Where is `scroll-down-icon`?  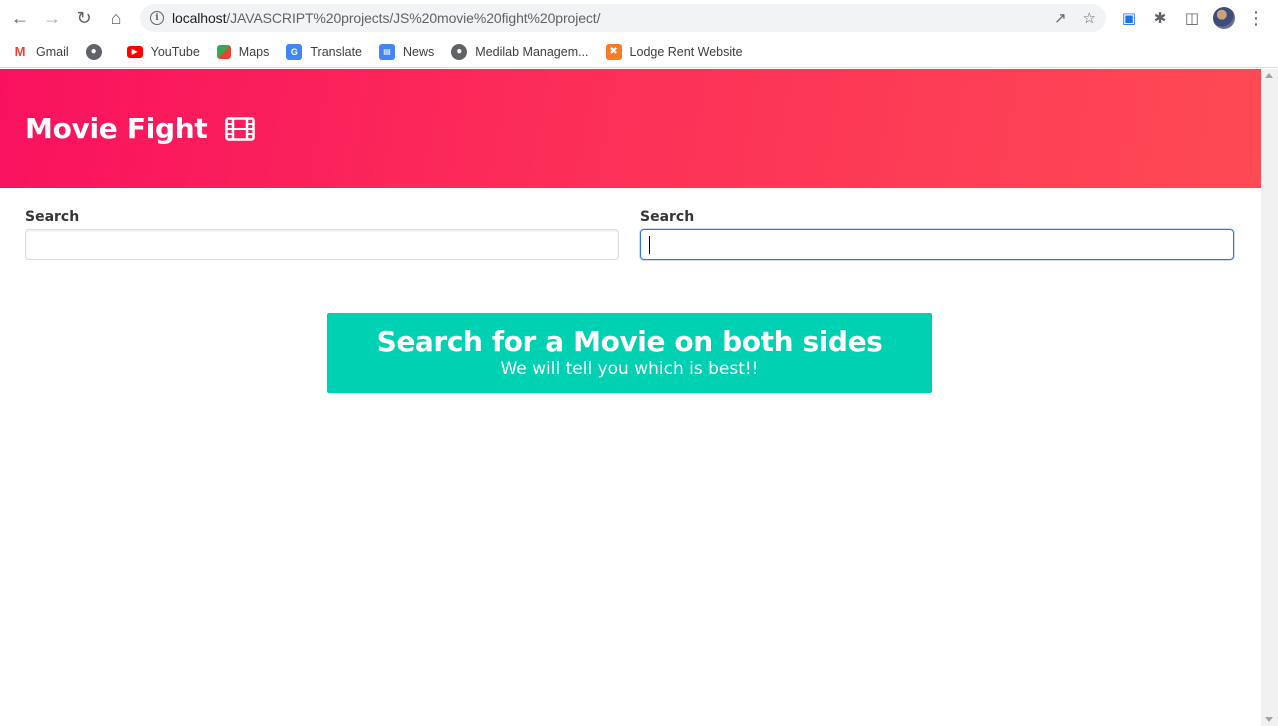 scroll-down-icon is located at coordinates (1269, 719).